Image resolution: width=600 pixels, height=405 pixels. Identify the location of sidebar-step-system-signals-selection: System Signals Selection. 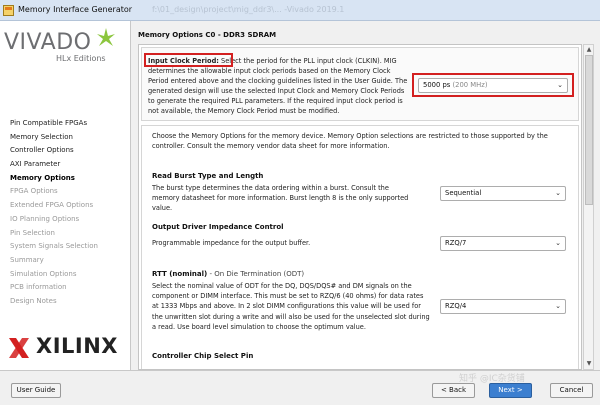
(54, 246).